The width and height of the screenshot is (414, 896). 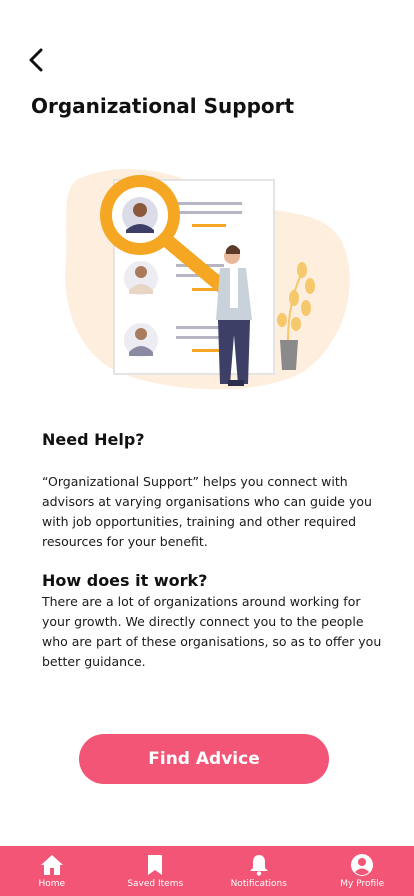 I want to click on section-title-how-it-works: How does it work?, so click(x=125, y=580).